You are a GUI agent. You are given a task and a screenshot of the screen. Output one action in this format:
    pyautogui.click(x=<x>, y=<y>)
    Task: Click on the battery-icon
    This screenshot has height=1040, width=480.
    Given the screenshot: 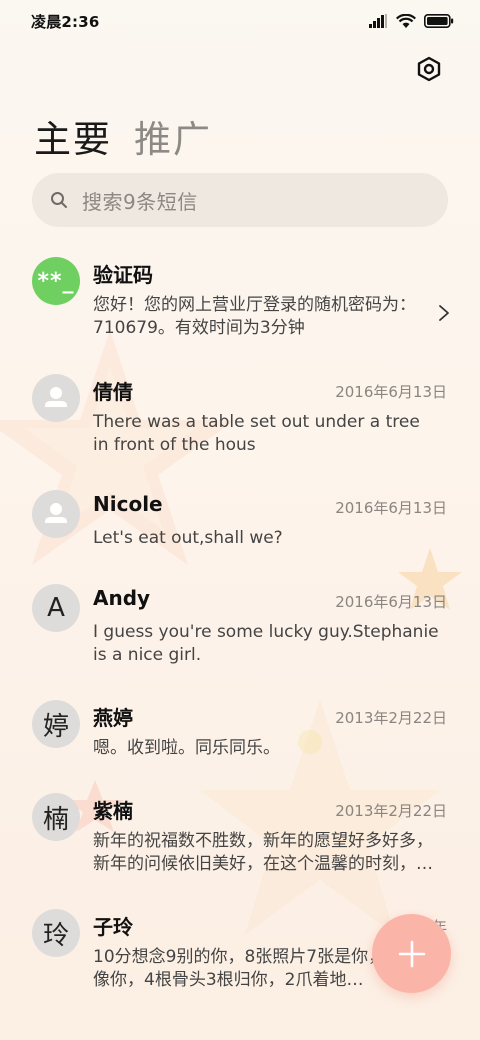 What is the action you would take?
    pyautogui.click(x=439, y=21)
    